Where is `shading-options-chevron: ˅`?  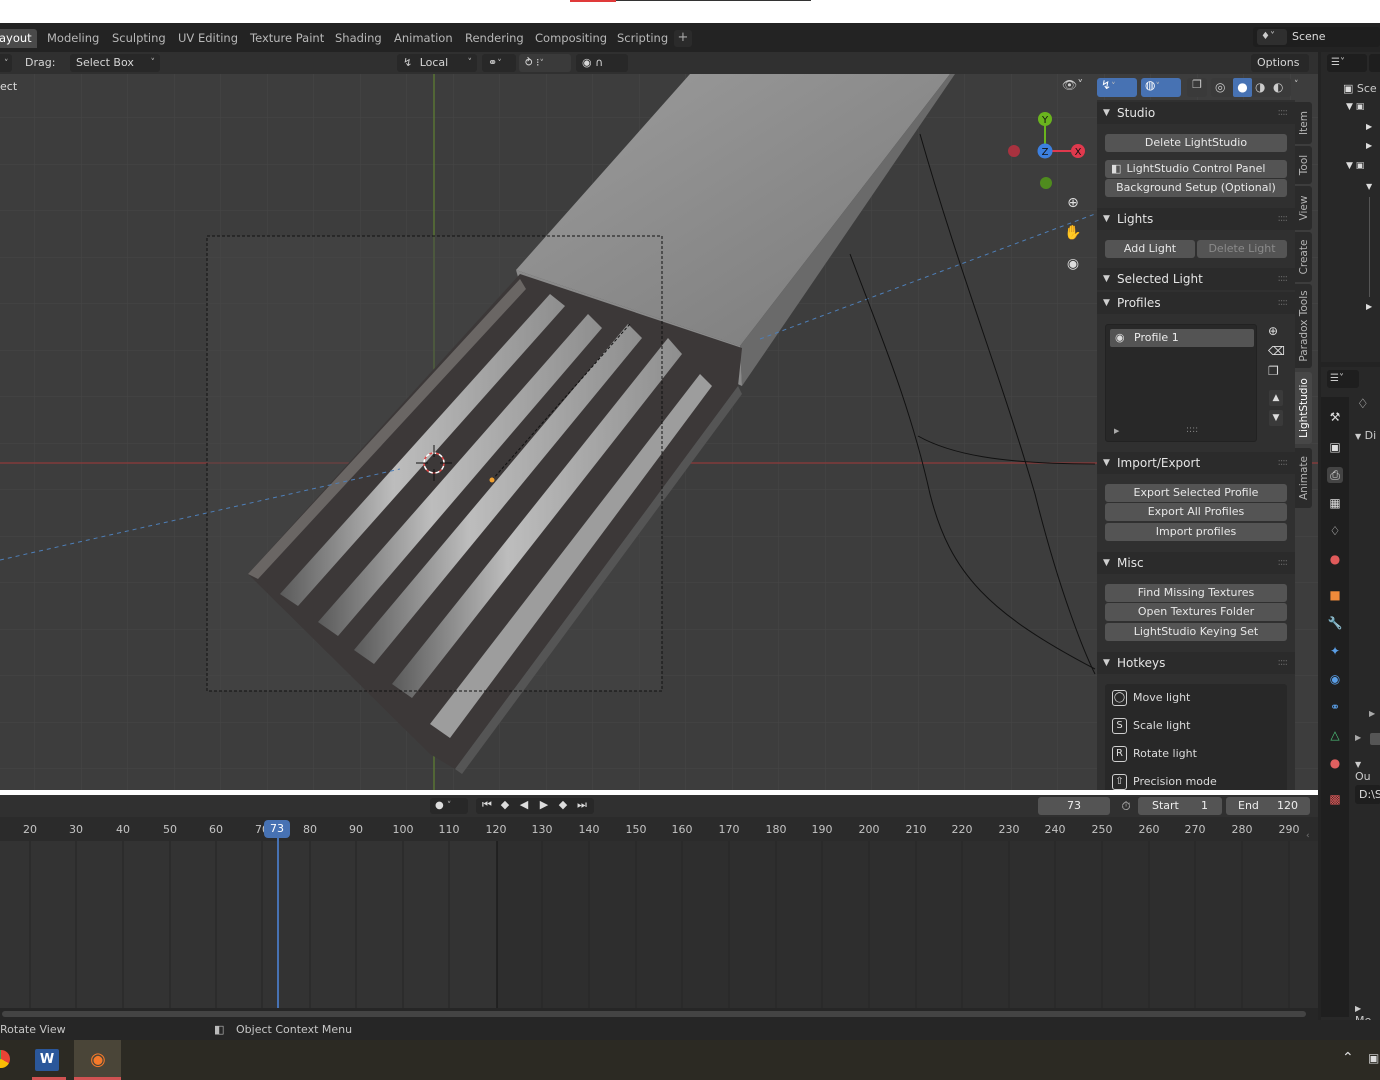 shading-options-chevron: ˅ is located at coordinates (1296, 85).